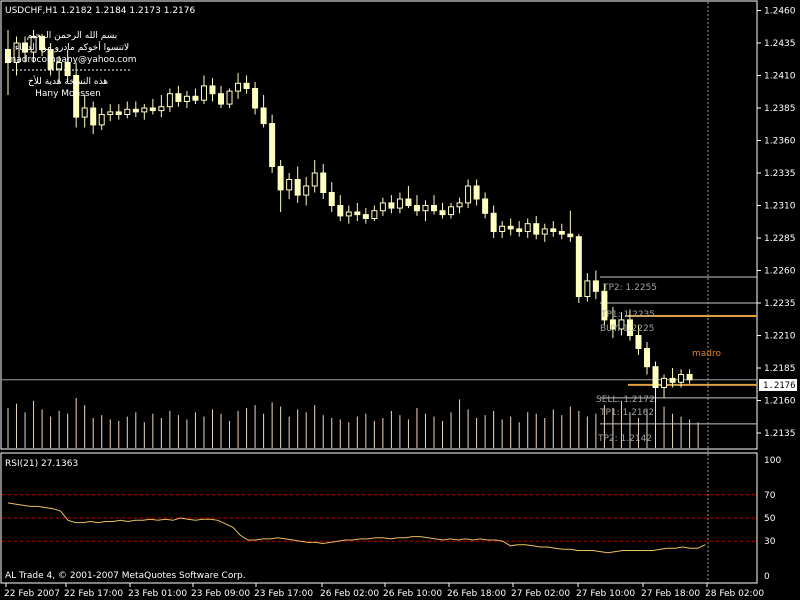 The width and height of the screenshot is (800, 600). What do you see at coordinates (780, 272) in the screenshot?
I see `price-tick-label: 1.2260` at bounding box center [780, 272].